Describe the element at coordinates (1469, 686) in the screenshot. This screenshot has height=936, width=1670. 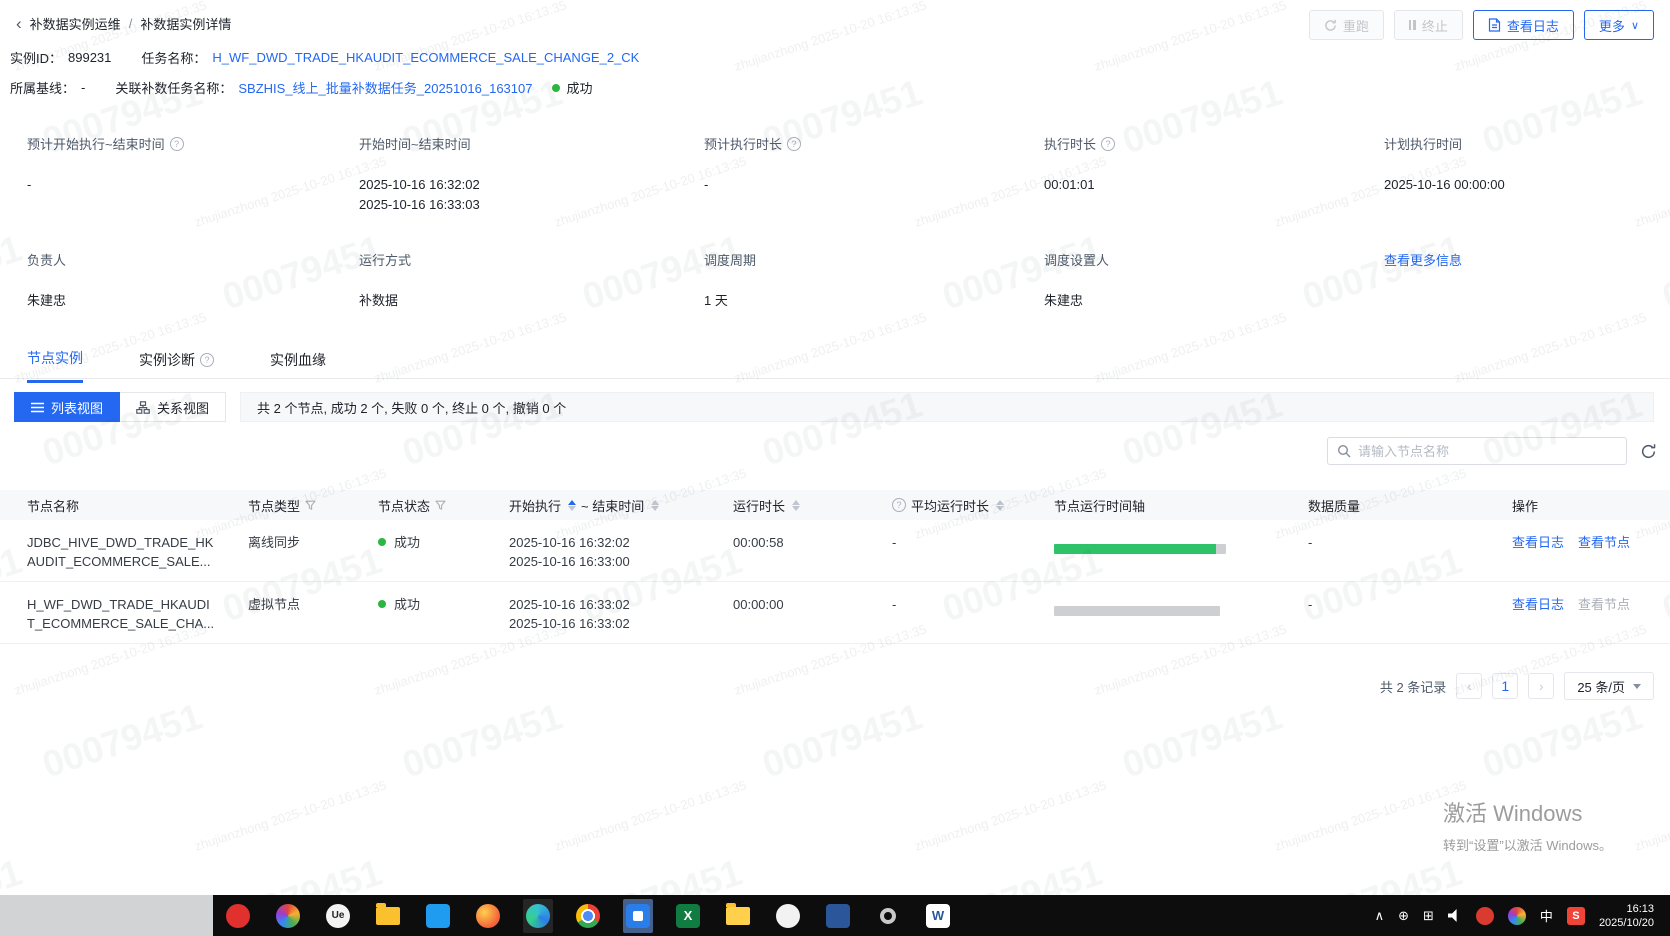
I see `prev-page-button: ‹` at that location.